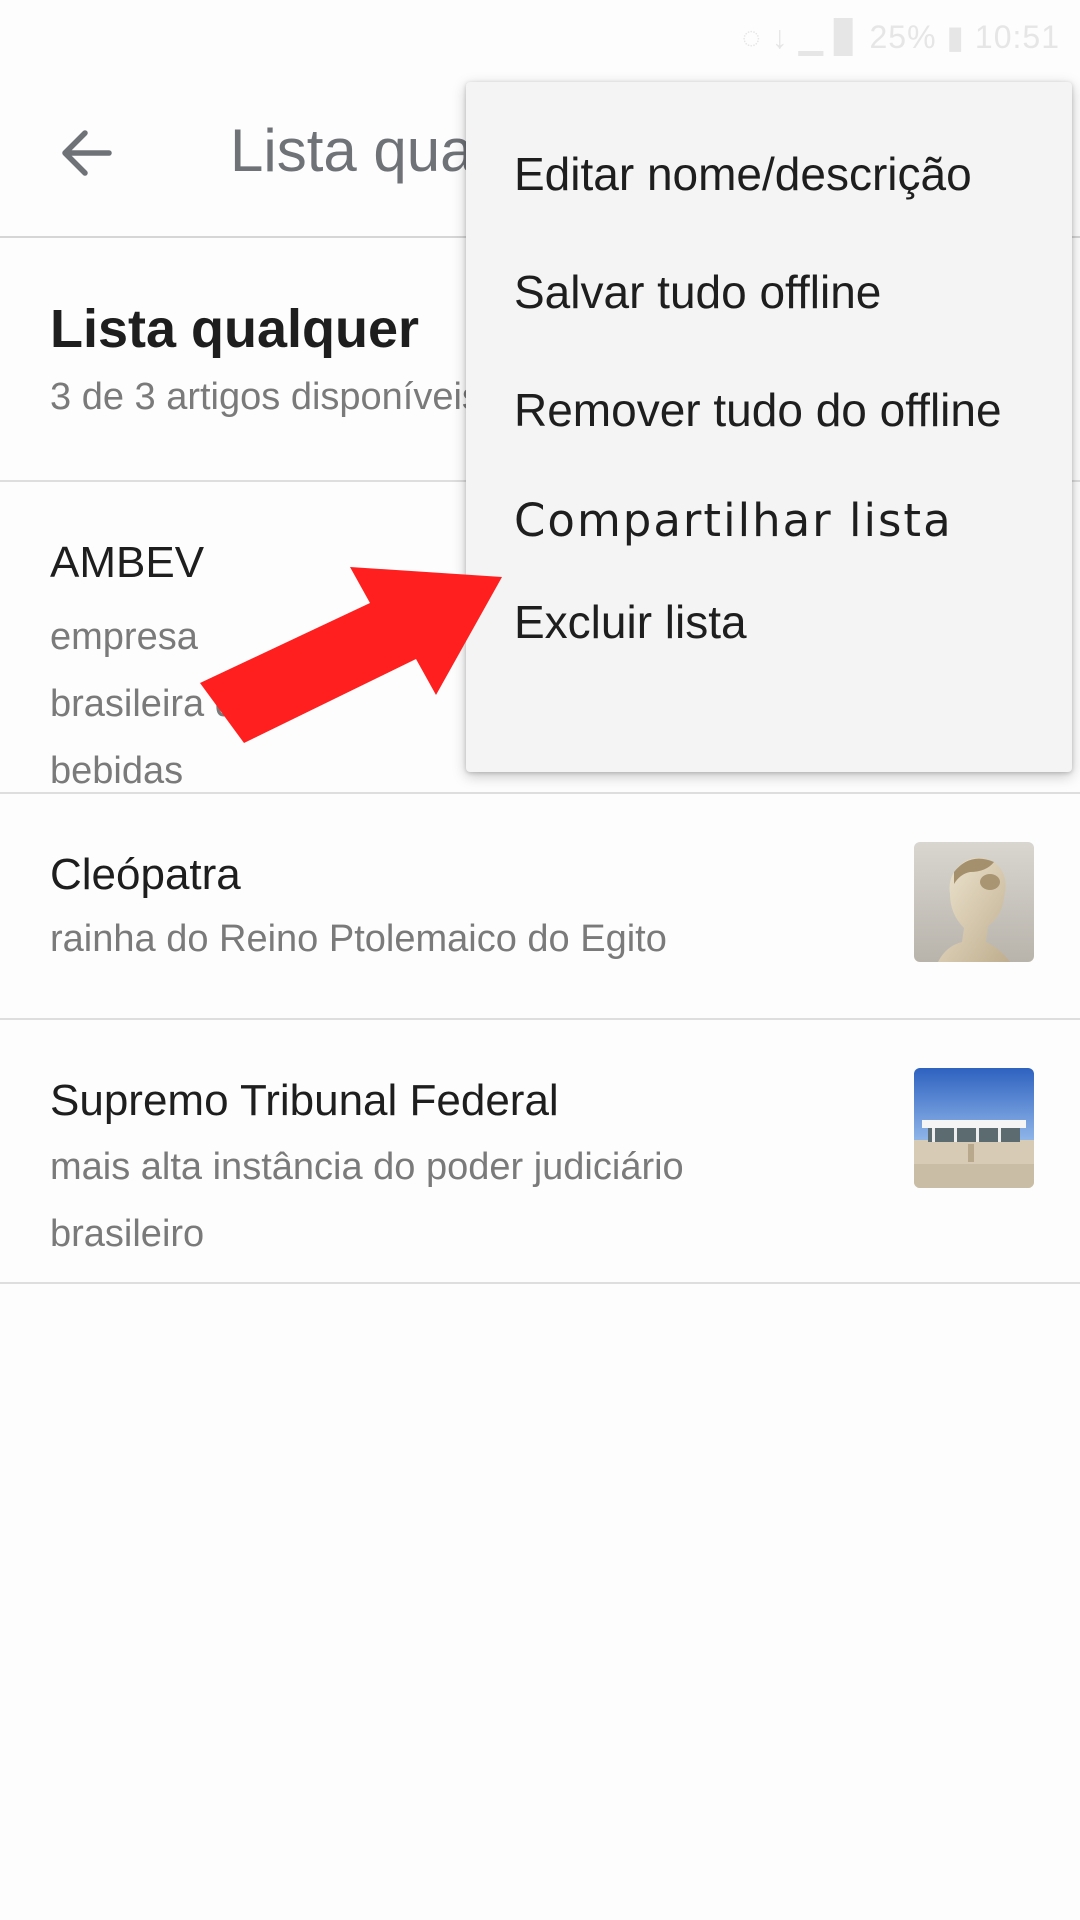  Describe the element at coordinates (358, 939) in the screenshot. I see `article-description: rainha do Reino Ptolemaico do Egito` at that location.